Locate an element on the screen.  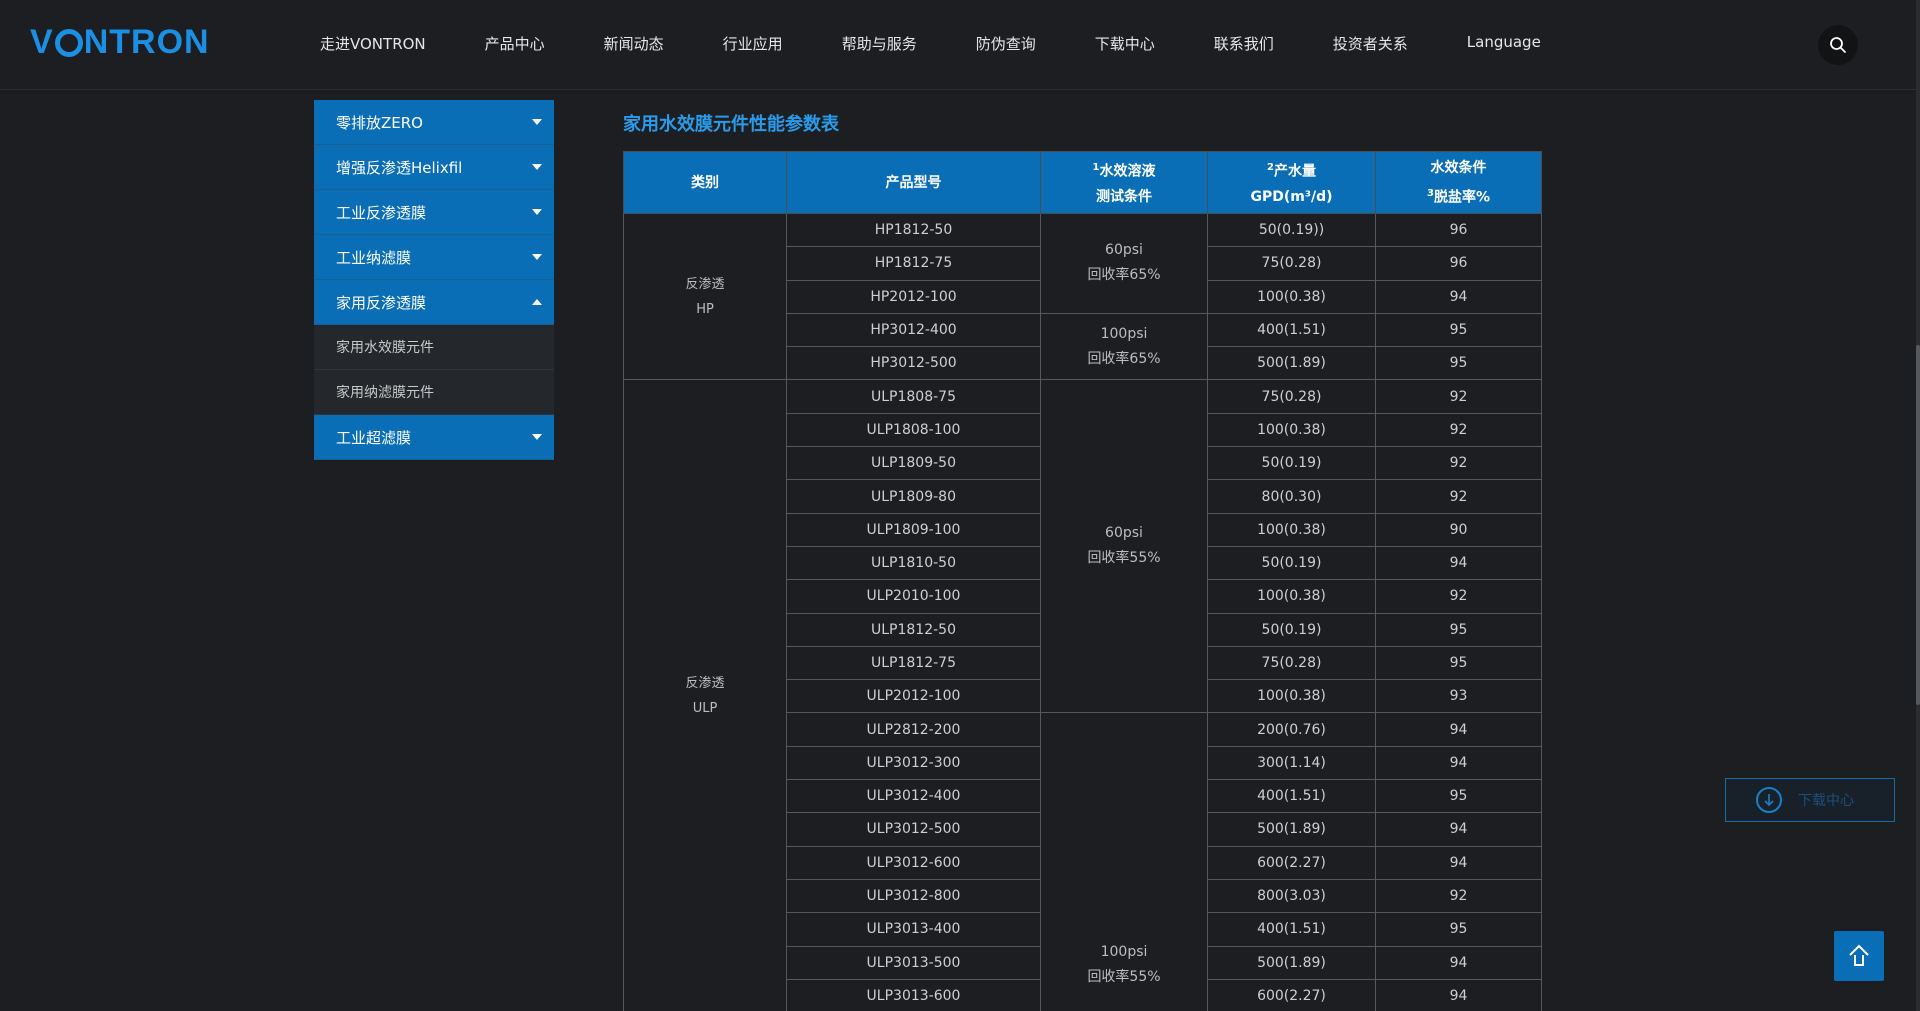
model-cell: ULP1809-50 is located at coordinates (913, 463).